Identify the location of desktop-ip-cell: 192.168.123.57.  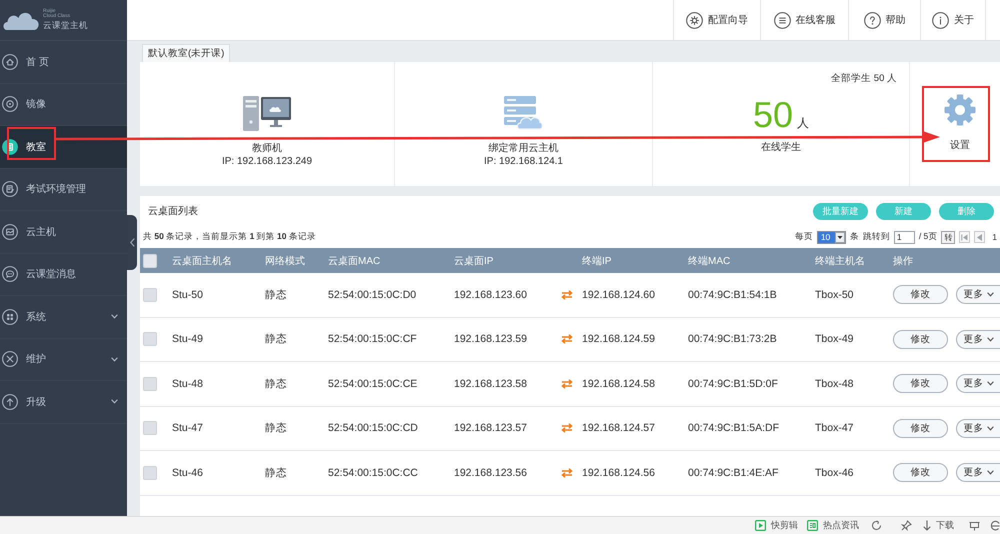
(490, 428).